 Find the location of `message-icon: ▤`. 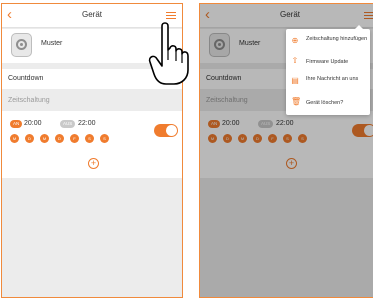

message-icon: ▤ is located at coordinates (295, 80).